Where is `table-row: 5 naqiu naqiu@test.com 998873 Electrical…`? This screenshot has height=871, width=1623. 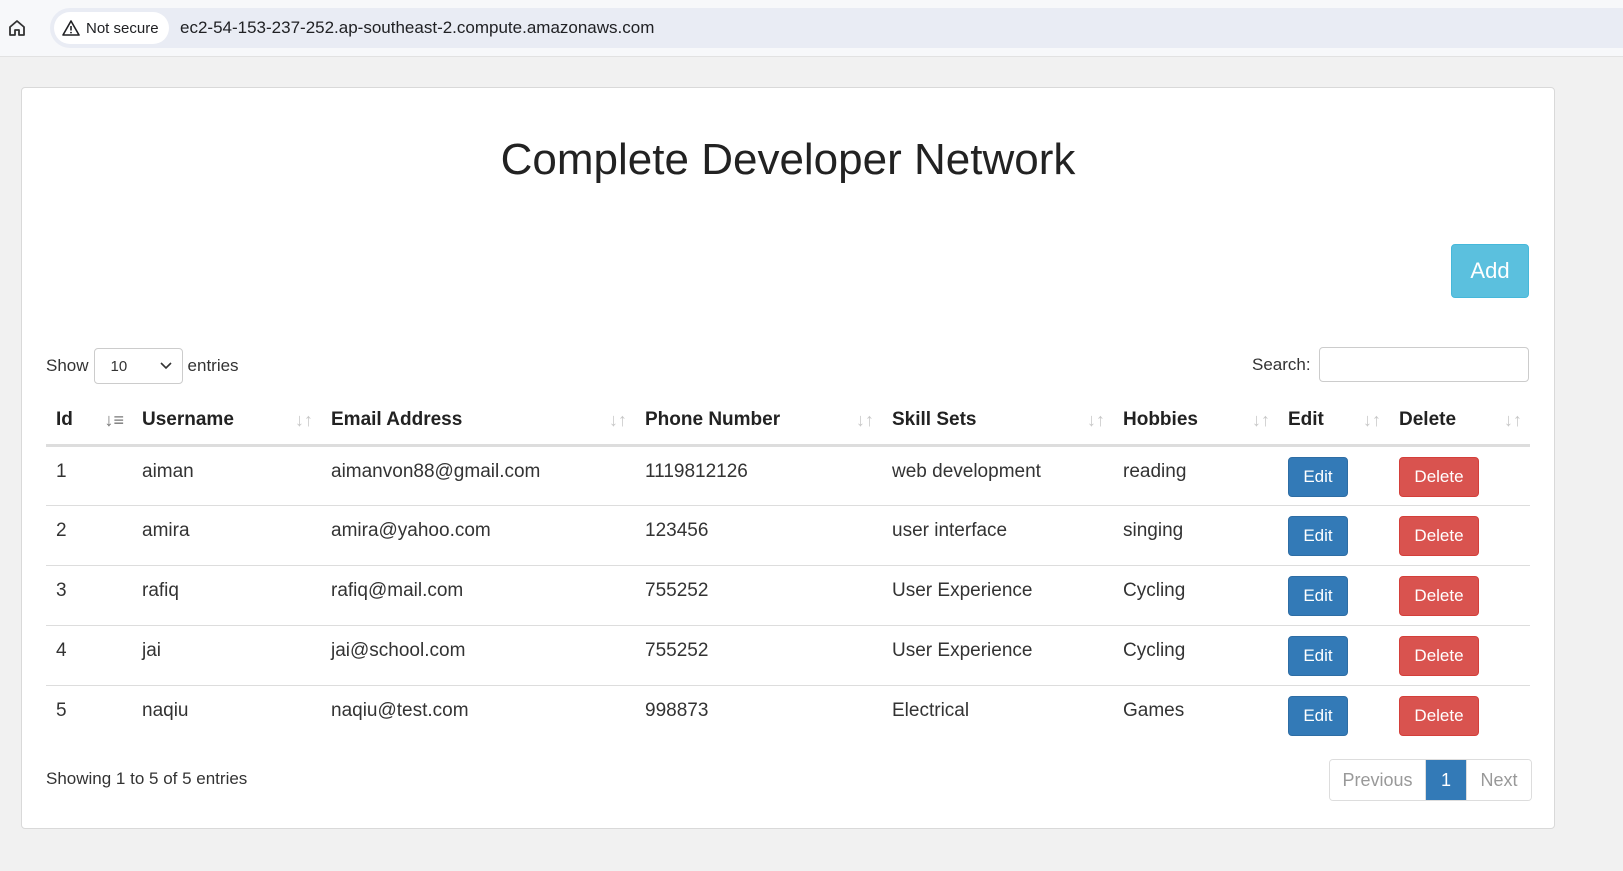 table-row: 5 naqiu naqiu@test.com 998873 Electrical… is located at coordinates (788, 716).